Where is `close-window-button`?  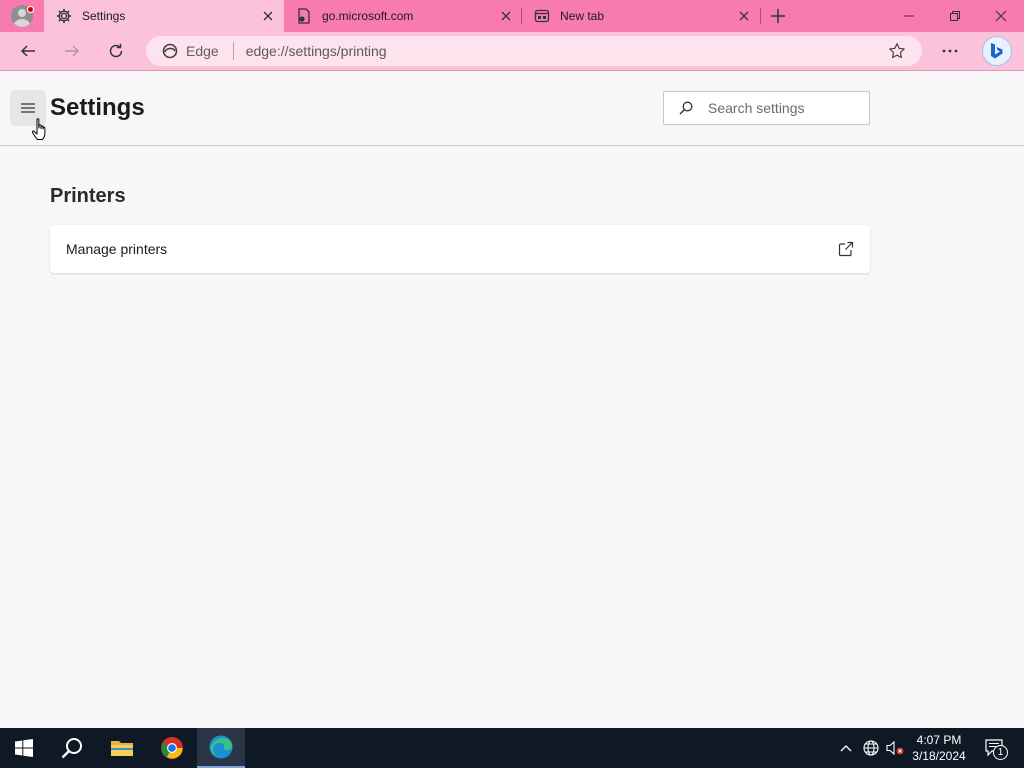 close-window-button is located at coordinates (1001, 16).